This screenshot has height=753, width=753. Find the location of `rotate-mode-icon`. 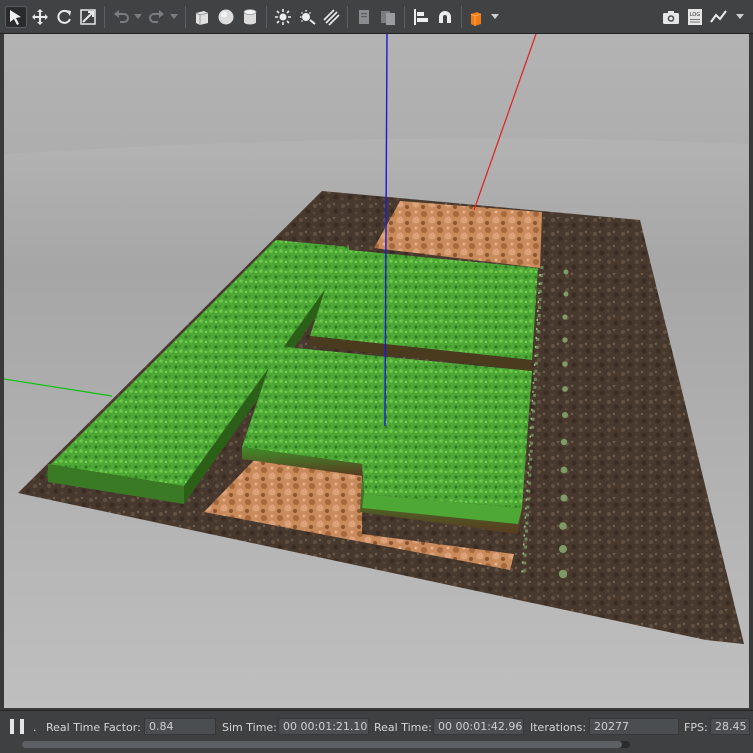

rotate-mode-icon is located at coordinates (64, 16).